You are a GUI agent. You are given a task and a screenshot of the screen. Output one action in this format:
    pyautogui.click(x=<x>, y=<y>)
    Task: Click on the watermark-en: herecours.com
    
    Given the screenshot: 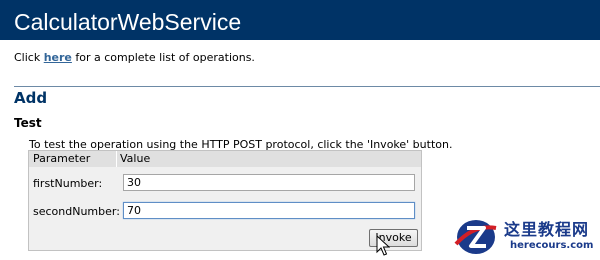 What is the action you would take?
    pyautogui.click(x=552, y=245)
    